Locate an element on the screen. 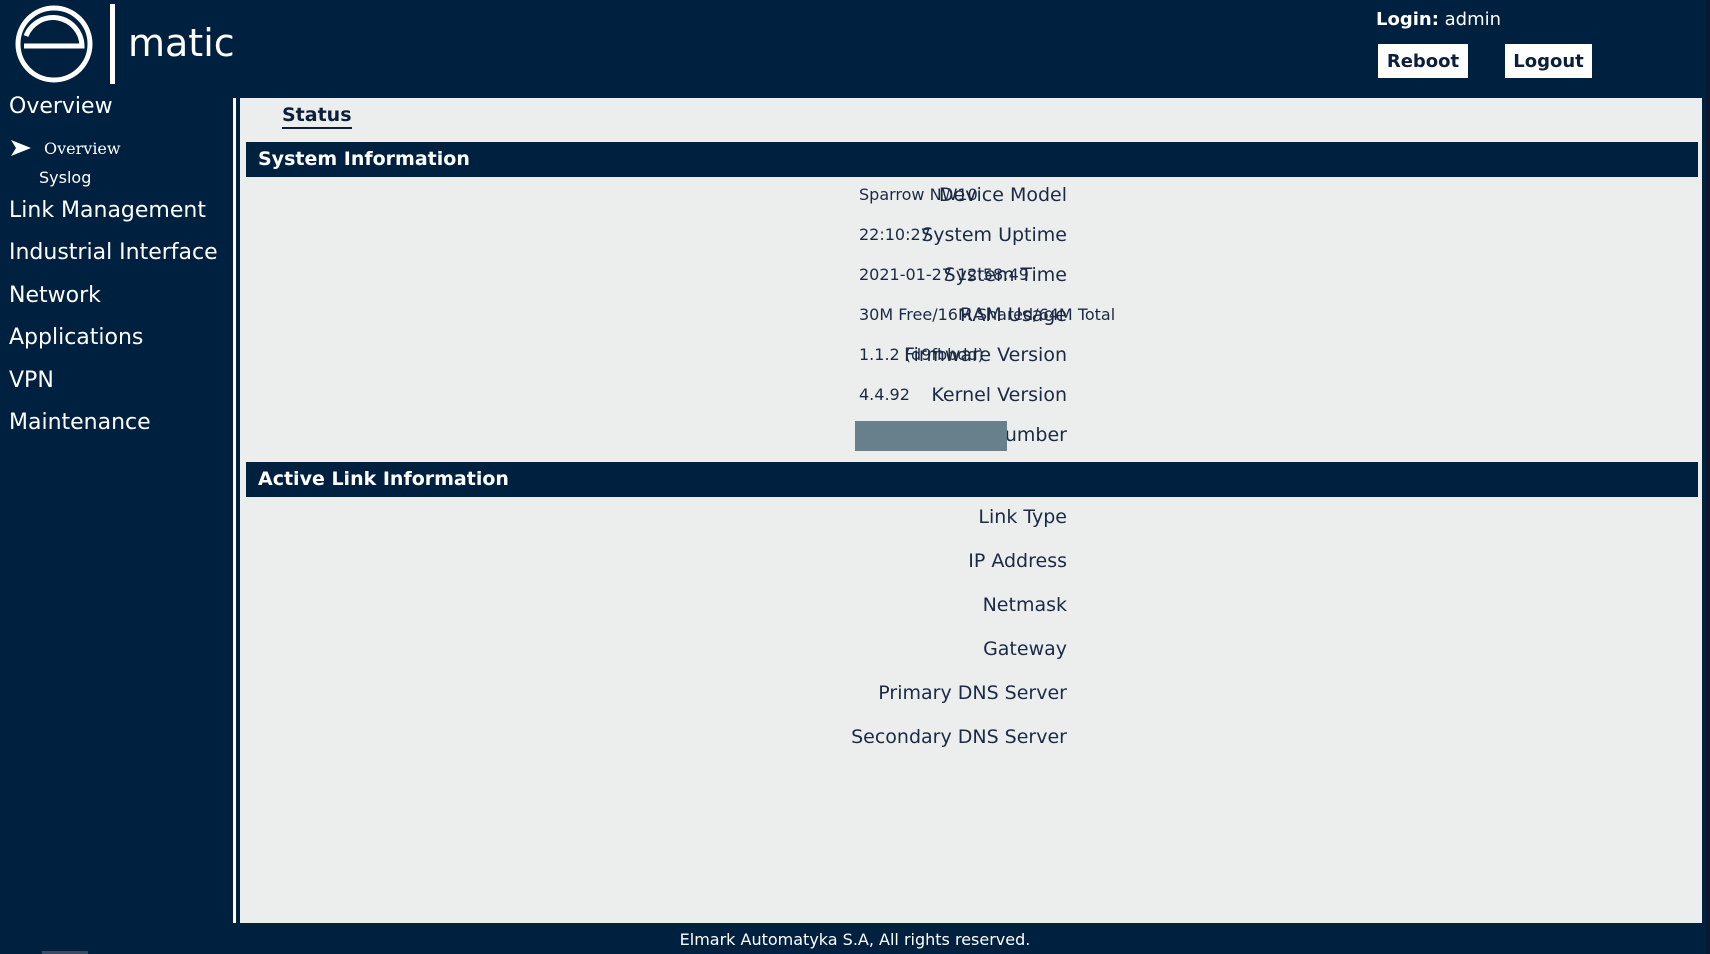  tab-status: Status is located at coordinates (317, 116).